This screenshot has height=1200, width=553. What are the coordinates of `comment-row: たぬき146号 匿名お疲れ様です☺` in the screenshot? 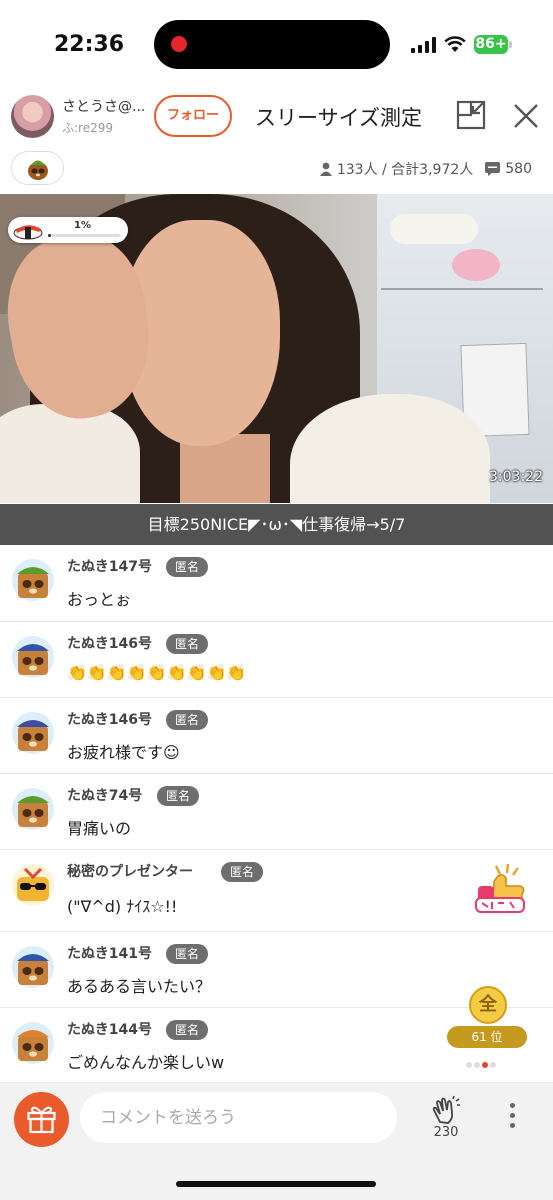 It's located at (276, 736).